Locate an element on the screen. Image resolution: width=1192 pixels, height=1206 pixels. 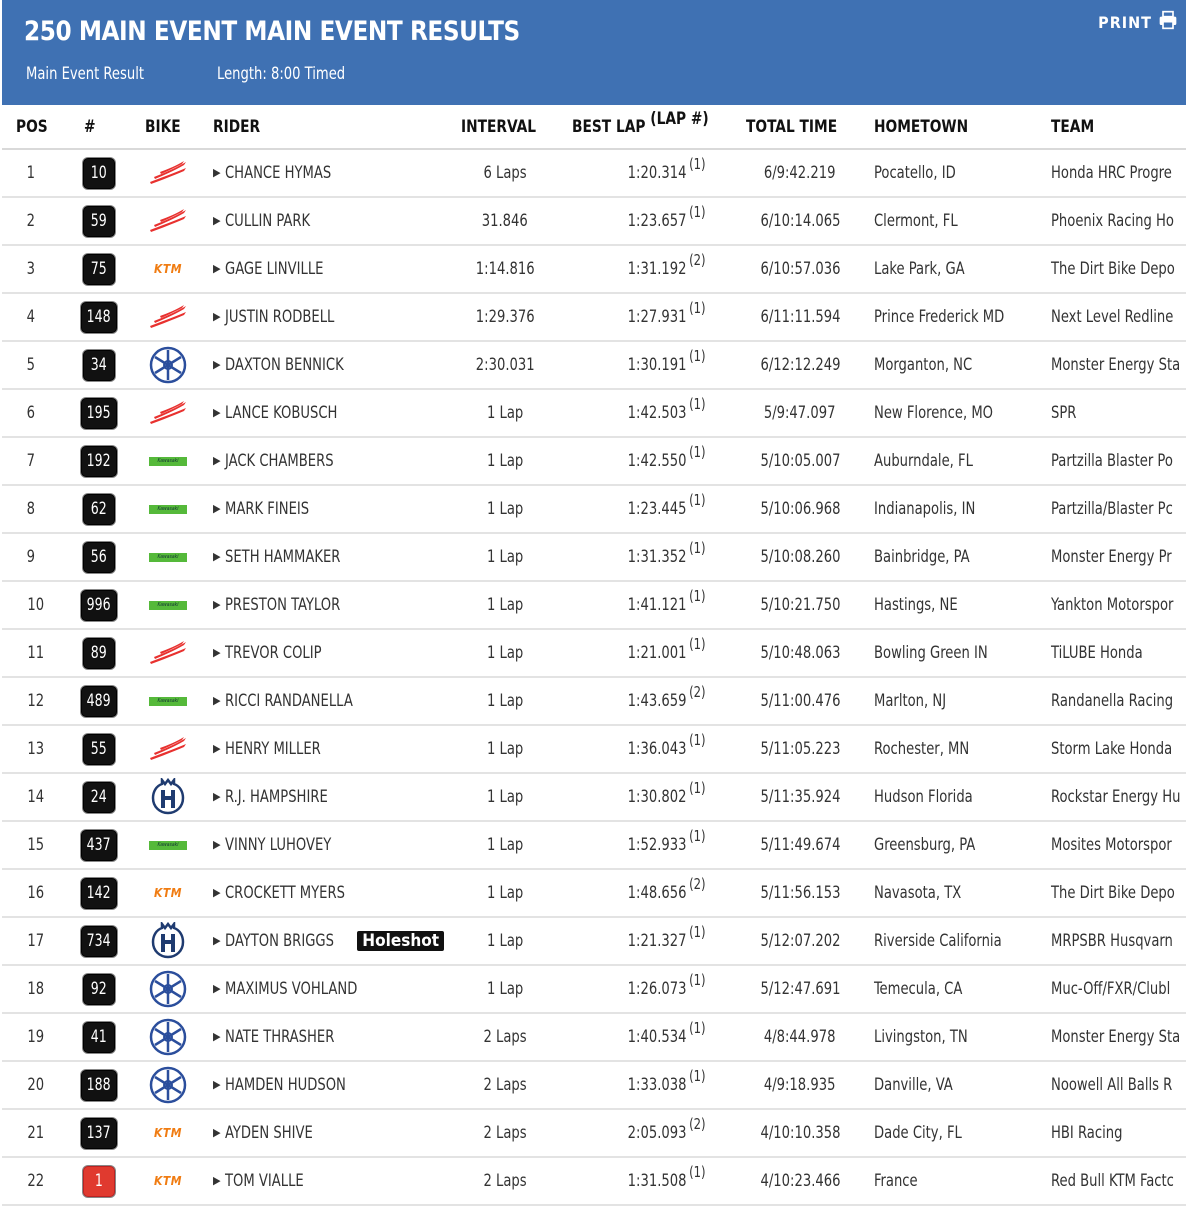
total-time-cell: 5/10:05.007 is located at coordinates (800, 461).